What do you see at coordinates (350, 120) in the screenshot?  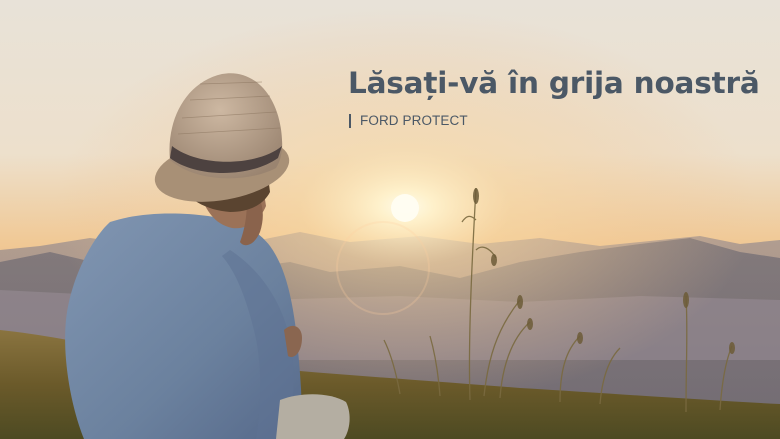 I see `divider-bar` at bounding box center [350, 120].